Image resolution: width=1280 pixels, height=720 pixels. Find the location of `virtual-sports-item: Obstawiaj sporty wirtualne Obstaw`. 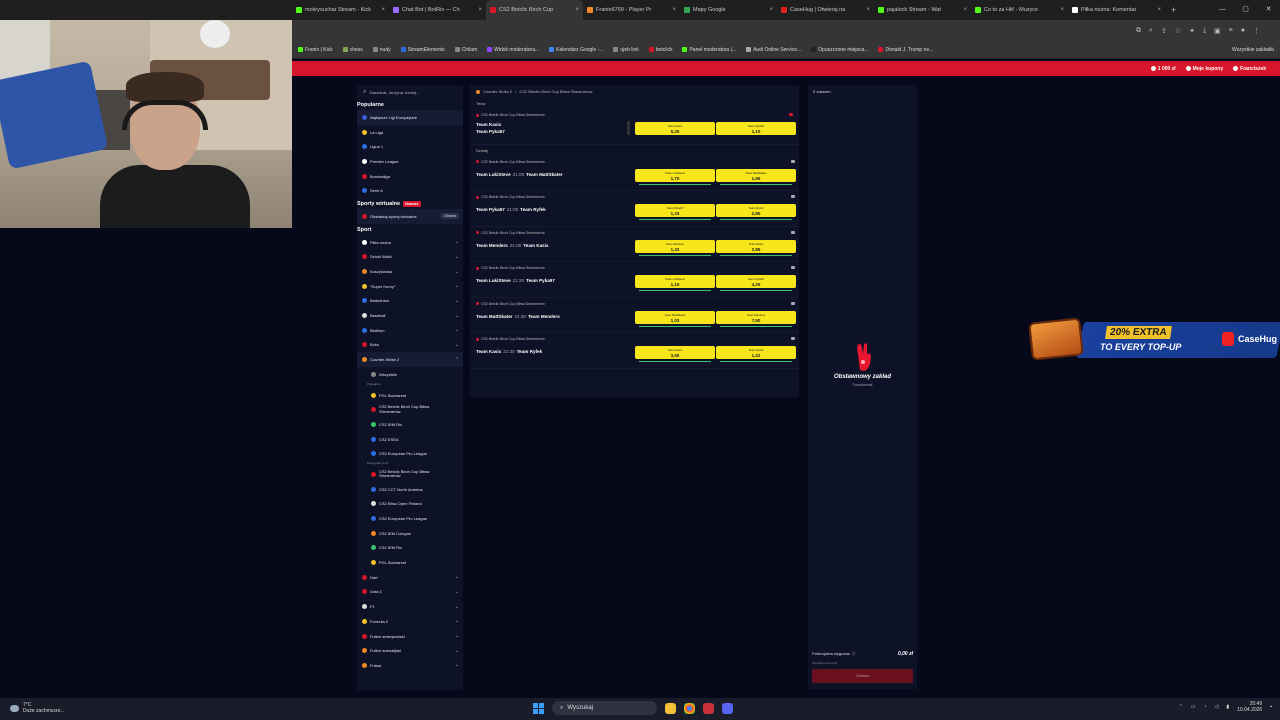

virtual-sports-item: Obstawiaj sporty wirtualne Obstaw is located at coordinates (410, 216).